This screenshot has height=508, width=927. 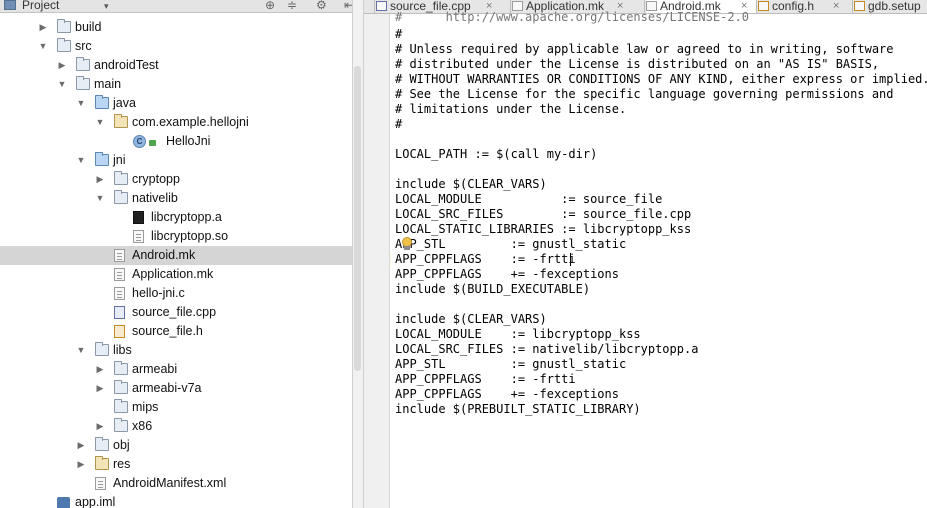 I want to click on tree-item: ▶ armeabi, so click(x=176, y=369).